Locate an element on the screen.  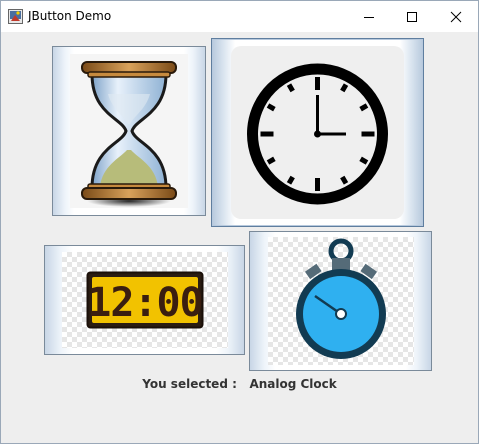
close-icon is located at coordinates (456, 16).